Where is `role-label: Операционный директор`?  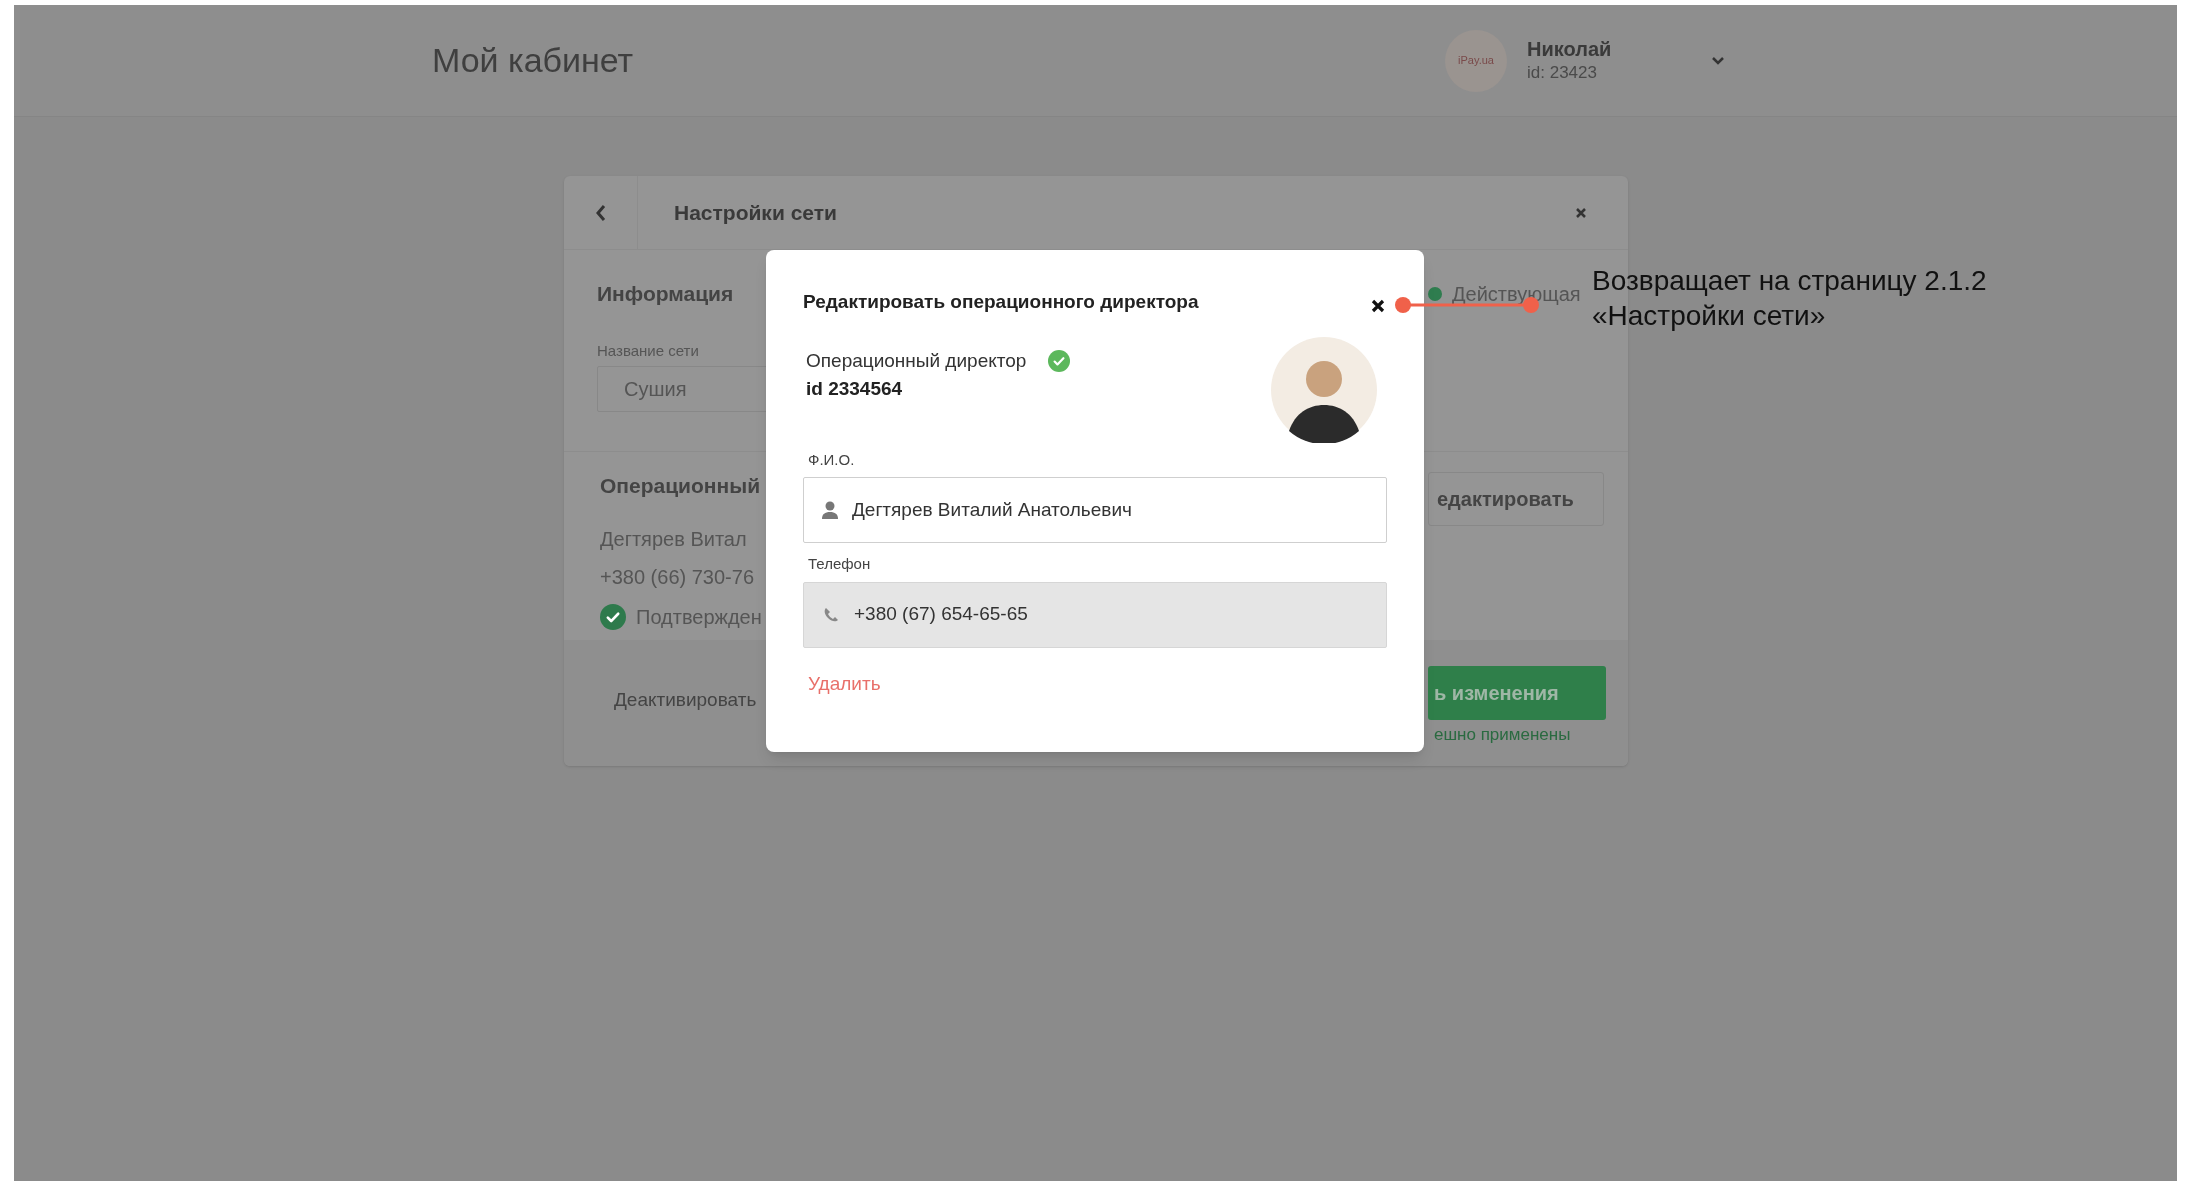 role-label: Операционный директор is located at coordinates (916, 360).